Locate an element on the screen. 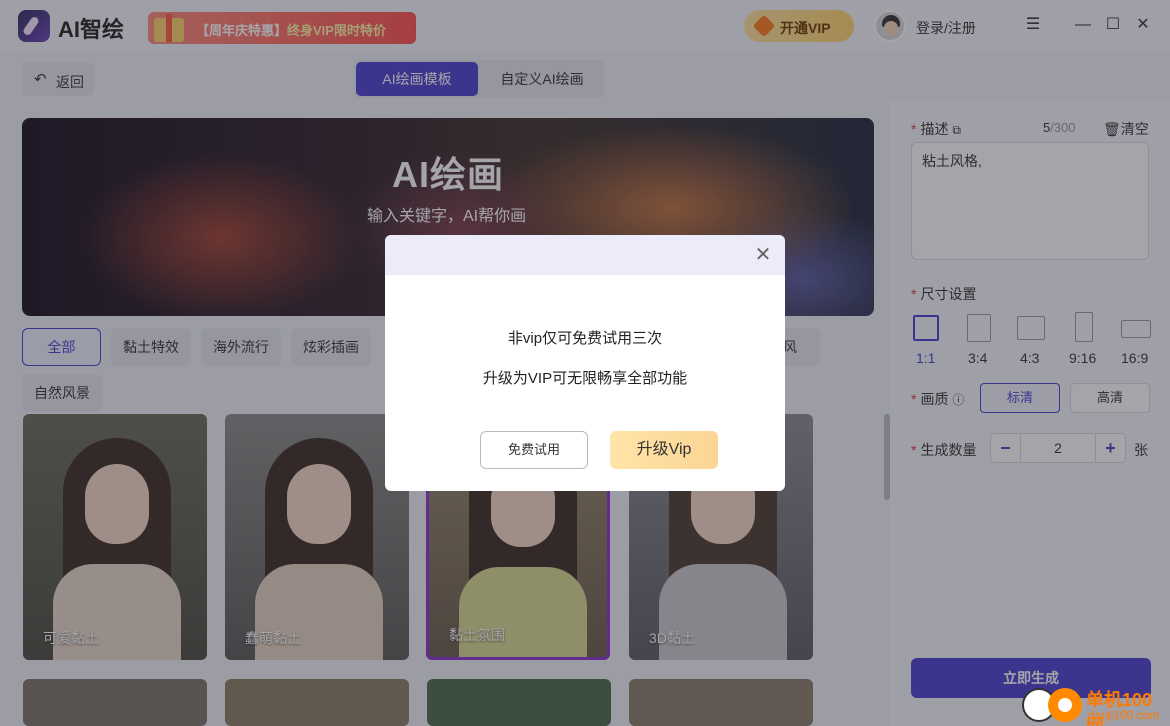 Image resolution: width=1170 pixels, height=726 pixels. site-watermark: 单机100网 danji100.com is located at coordinates (1096, 705).